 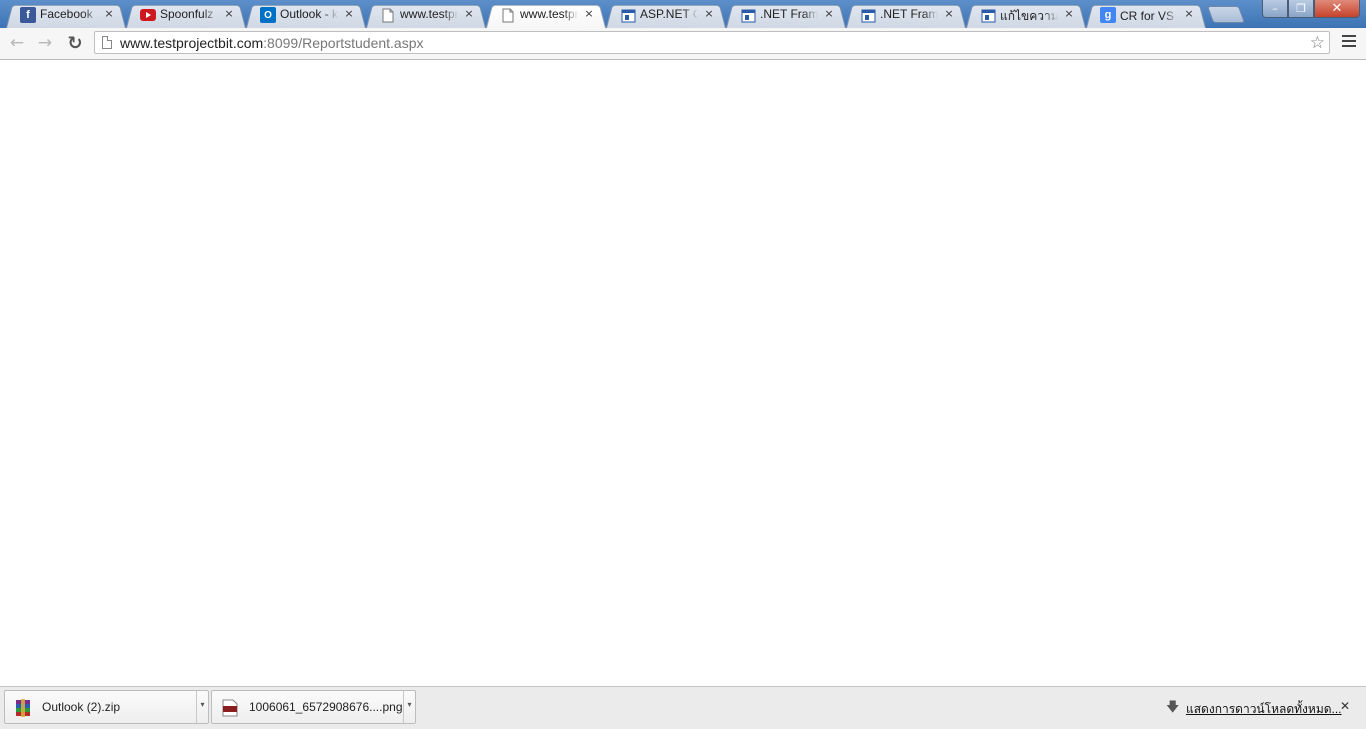 I want to click on tab-title: Outlook - ka, so click(x=309, y=14).